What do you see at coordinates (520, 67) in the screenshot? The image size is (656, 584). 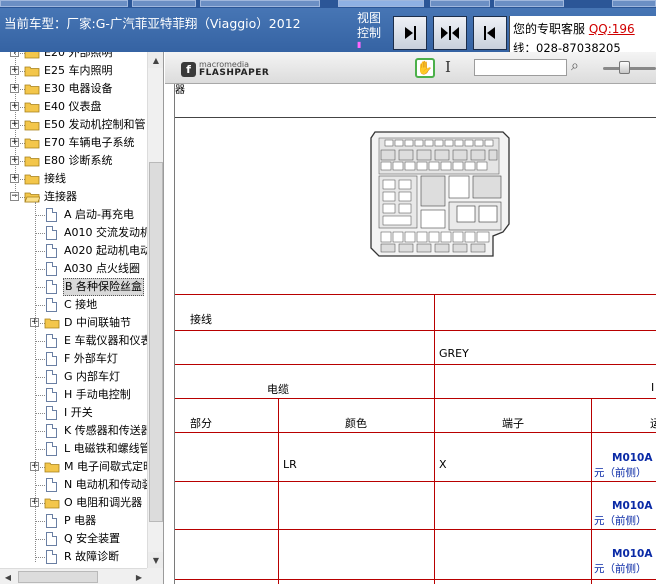 I see `search-input` at bounding box center [520, 67].